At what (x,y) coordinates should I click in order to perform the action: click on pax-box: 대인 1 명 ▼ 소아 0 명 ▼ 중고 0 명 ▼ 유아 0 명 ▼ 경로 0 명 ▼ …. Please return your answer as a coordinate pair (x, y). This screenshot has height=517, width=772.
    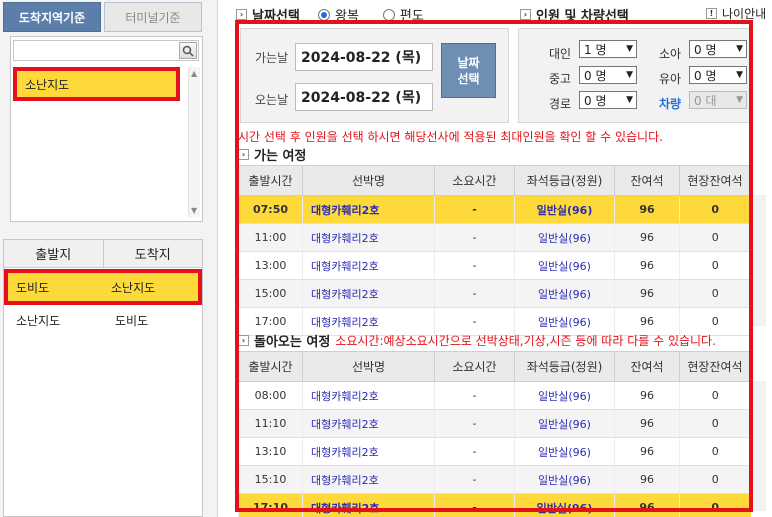
    Looking at the image, I should click on (634, 75).